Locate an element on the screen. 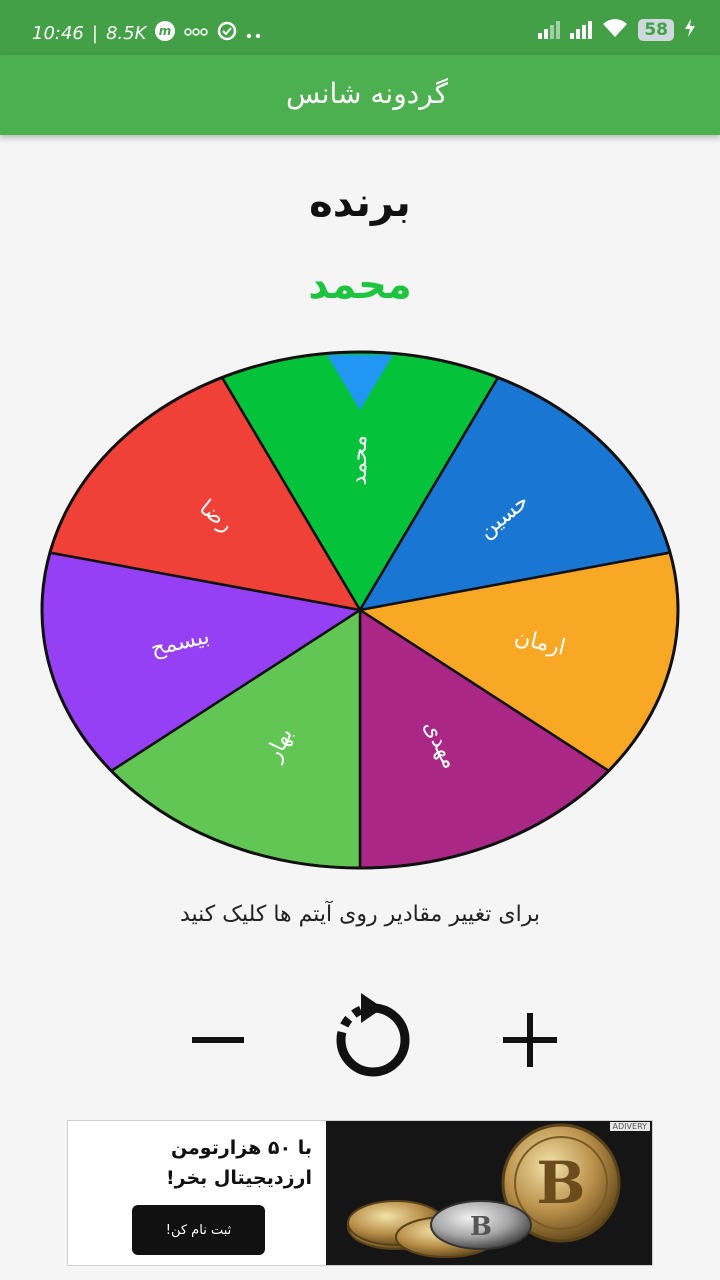 The height and width of the screenshot is (1280, 720). charging-icon is located at coordinates (690, 30).